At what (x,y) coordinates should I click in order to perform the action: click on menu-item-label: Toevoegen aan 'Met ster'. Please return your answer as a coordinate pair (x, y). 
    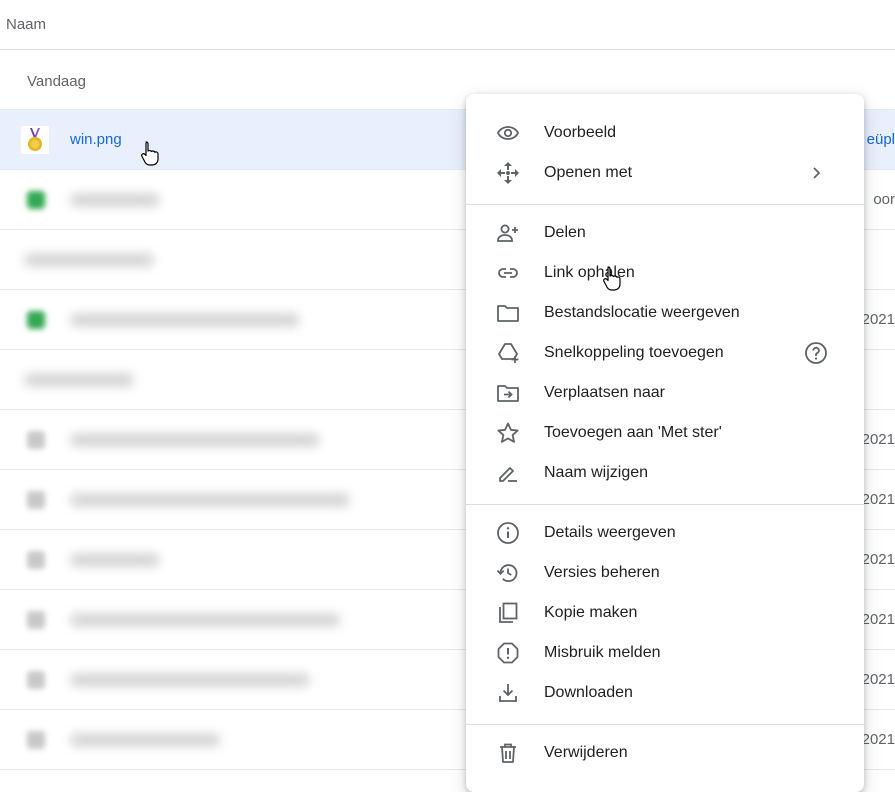
    Looking at the image, I should click on (633, 432).